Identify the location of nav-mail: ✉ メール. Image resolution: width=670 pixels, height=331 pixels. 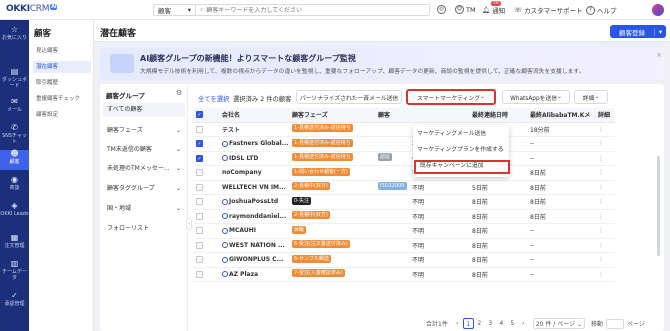
(14, 108).